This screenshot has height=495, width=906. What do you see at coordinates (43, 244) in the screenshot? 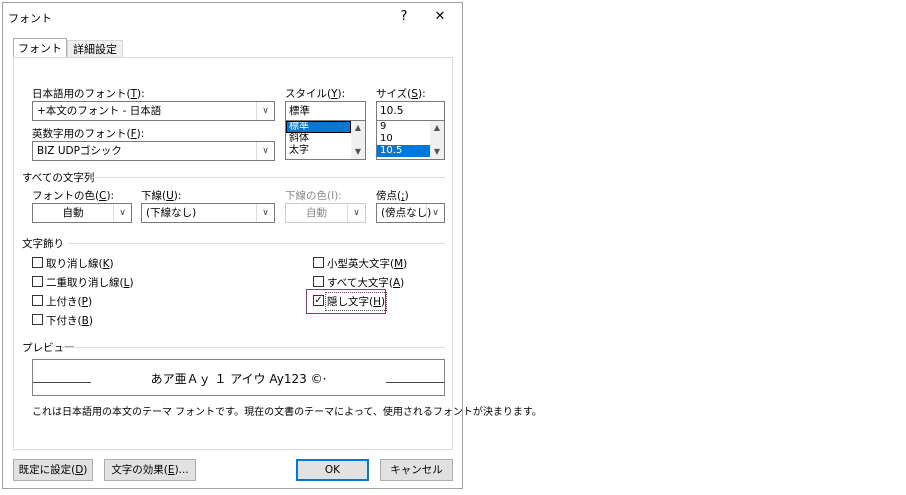
I see `effects-section-title: 文字飾り` at bounding box center [43, 244].